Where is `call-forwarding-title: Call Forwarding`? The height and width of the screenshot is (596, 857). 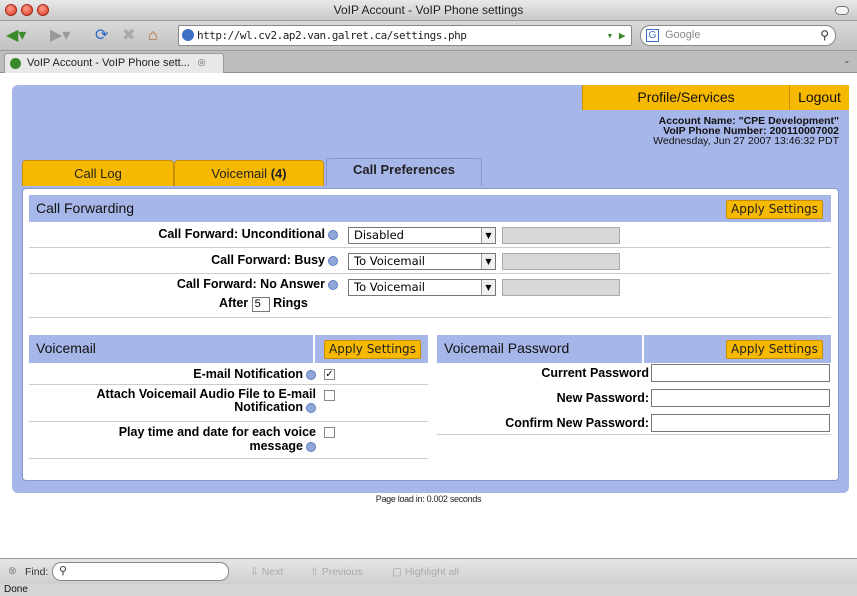
call-forwarding-title: Call Forwarding is located at coordinates (85, 208).